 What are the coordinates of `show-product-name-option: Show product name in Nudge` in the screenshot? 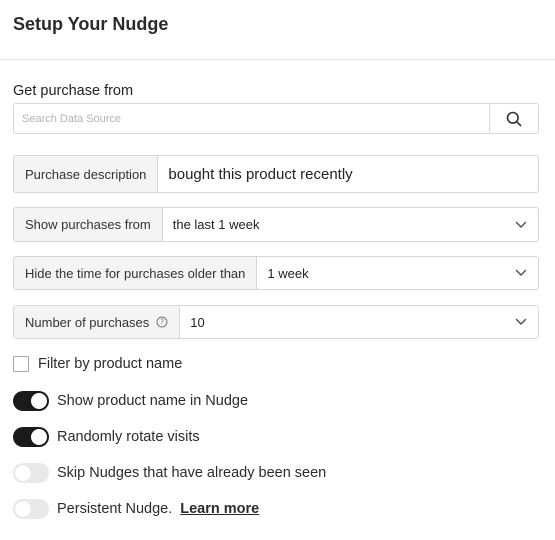 It's located at (130, 401).